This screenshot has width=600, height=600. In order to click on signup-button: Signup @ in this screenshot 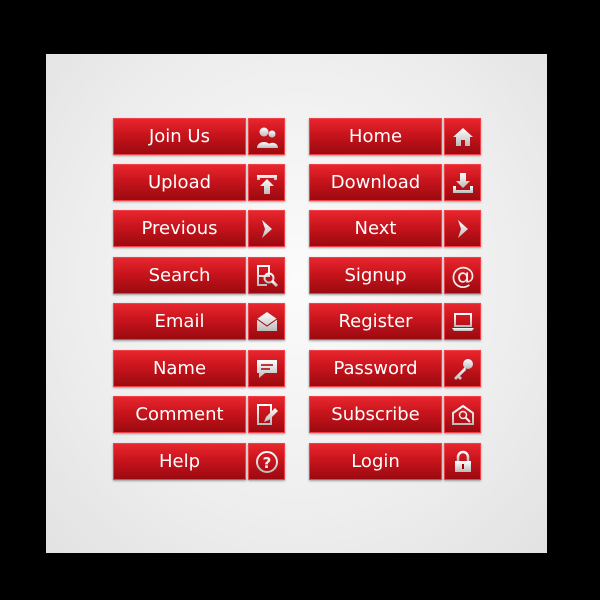, I will do `click(395, 275)`.